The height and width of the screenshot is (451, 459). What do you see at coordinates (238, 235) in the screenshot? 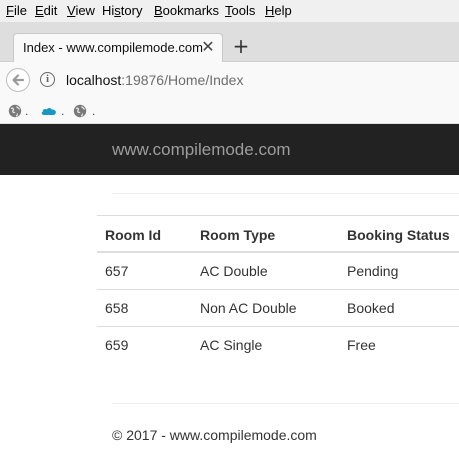
I see `column-header-room-type: Room Type` at bounding box center [238, 235].